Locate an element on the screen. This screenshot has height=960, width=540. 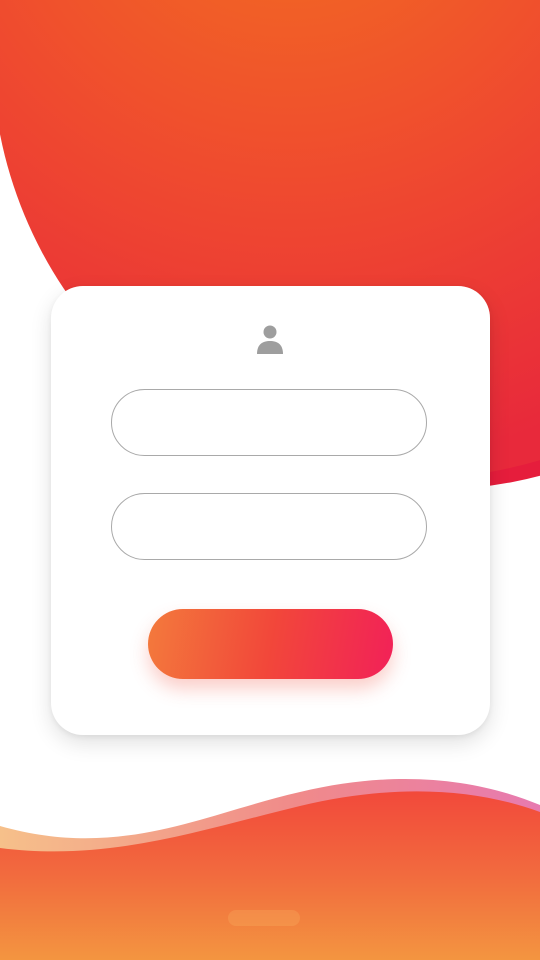
user-icon is located at coordinates (270, 339).